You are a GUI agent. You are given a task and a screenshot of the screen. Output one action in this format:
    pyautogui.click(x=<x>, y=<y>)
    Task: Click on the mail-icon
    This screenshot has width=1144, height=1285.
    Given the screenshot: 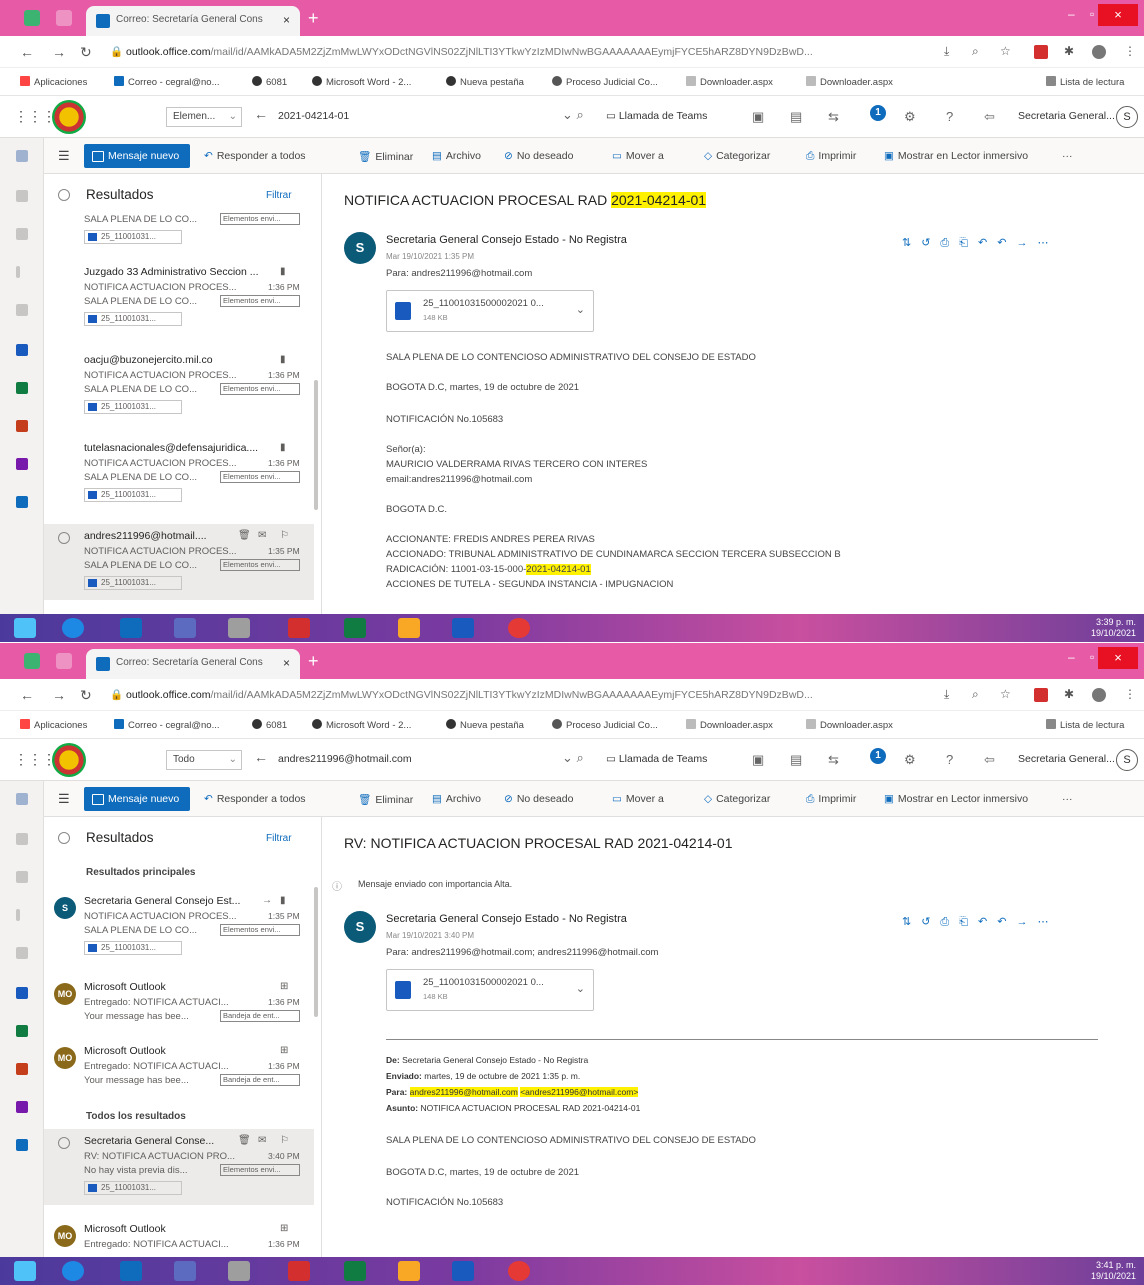 What is the action you would take?
    pyautogui.click(x=22, y=156)
    